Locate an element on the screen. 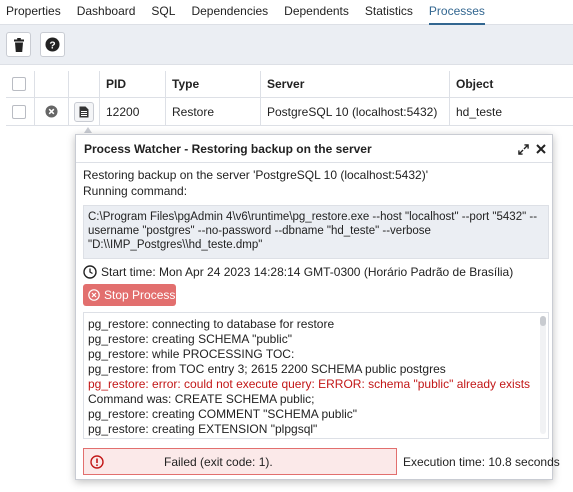  cancel-circle-icon is located at coordinates (51, 111).